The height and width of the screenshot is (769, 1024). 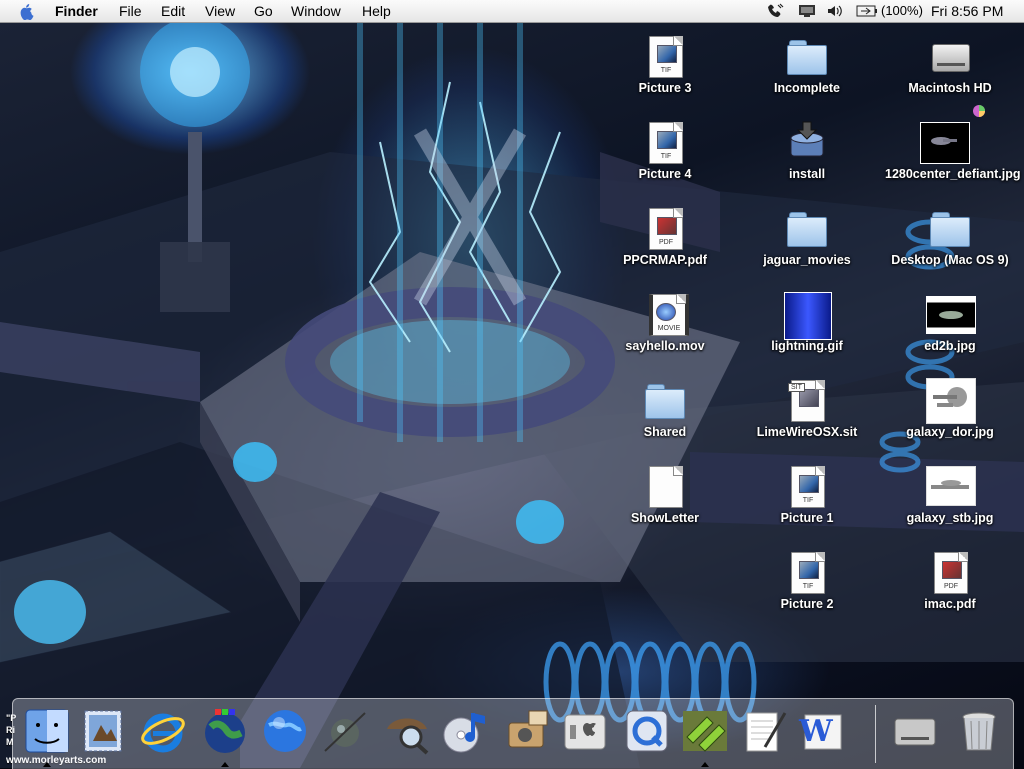 What do you see at coordinates (950, 346) in the screenshot?
I see `icon-label: ed2b.jpg` at bounding box center [950, 346].